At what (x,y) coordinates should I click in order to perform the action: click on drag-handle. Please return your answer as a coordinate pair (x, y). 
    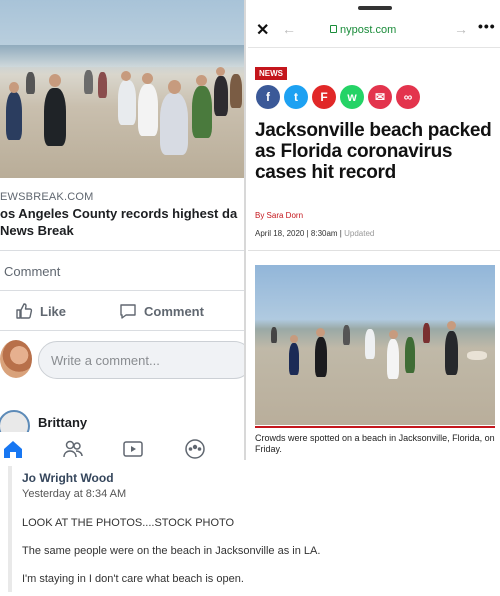
    Looking at the image, I should click on (375, 8).